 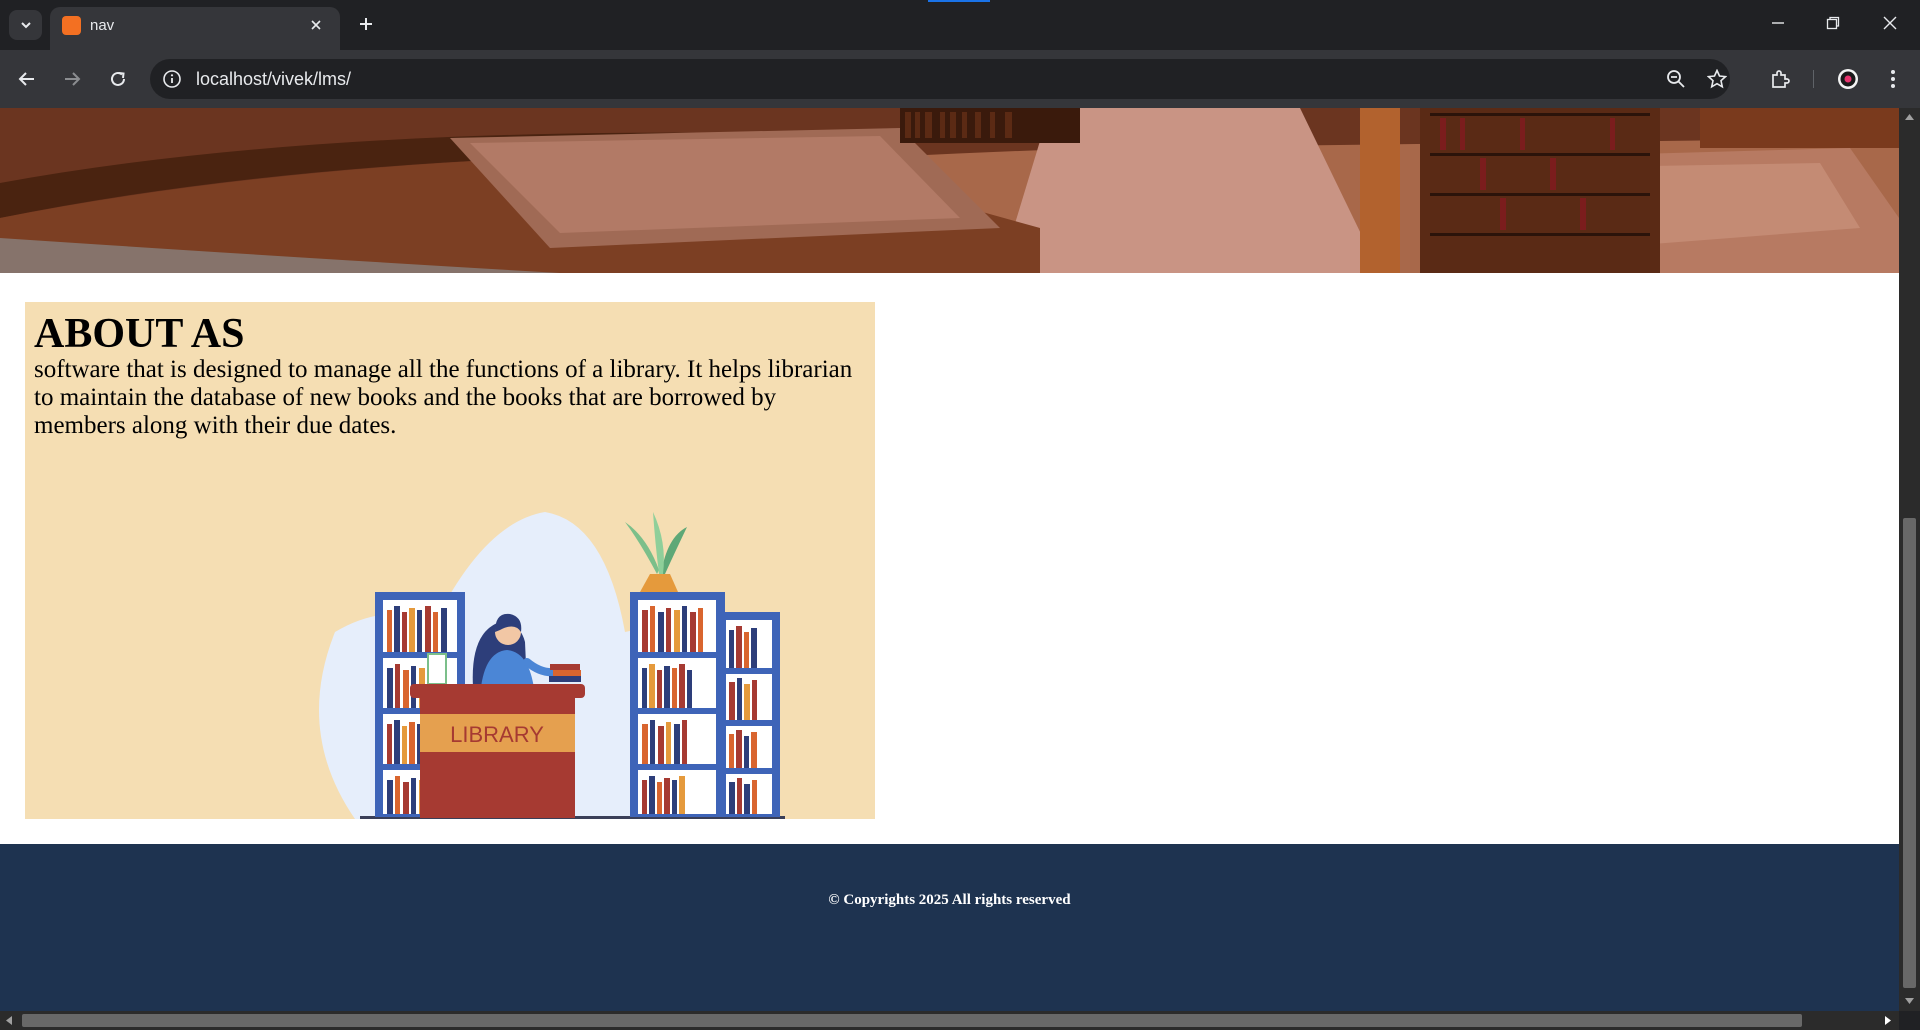 I want to click on info-icon, so click(x=172, y=79).